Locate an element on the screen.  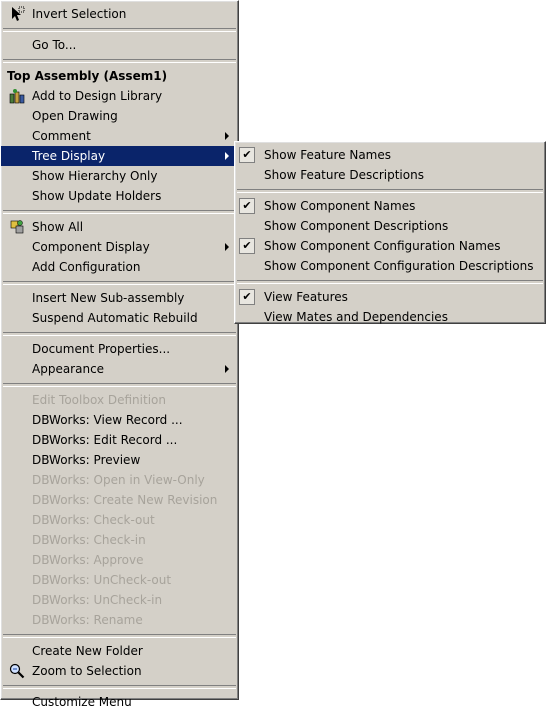
menu-item-label: Edit Toolbox Definition is located at coordinates (99, 400).